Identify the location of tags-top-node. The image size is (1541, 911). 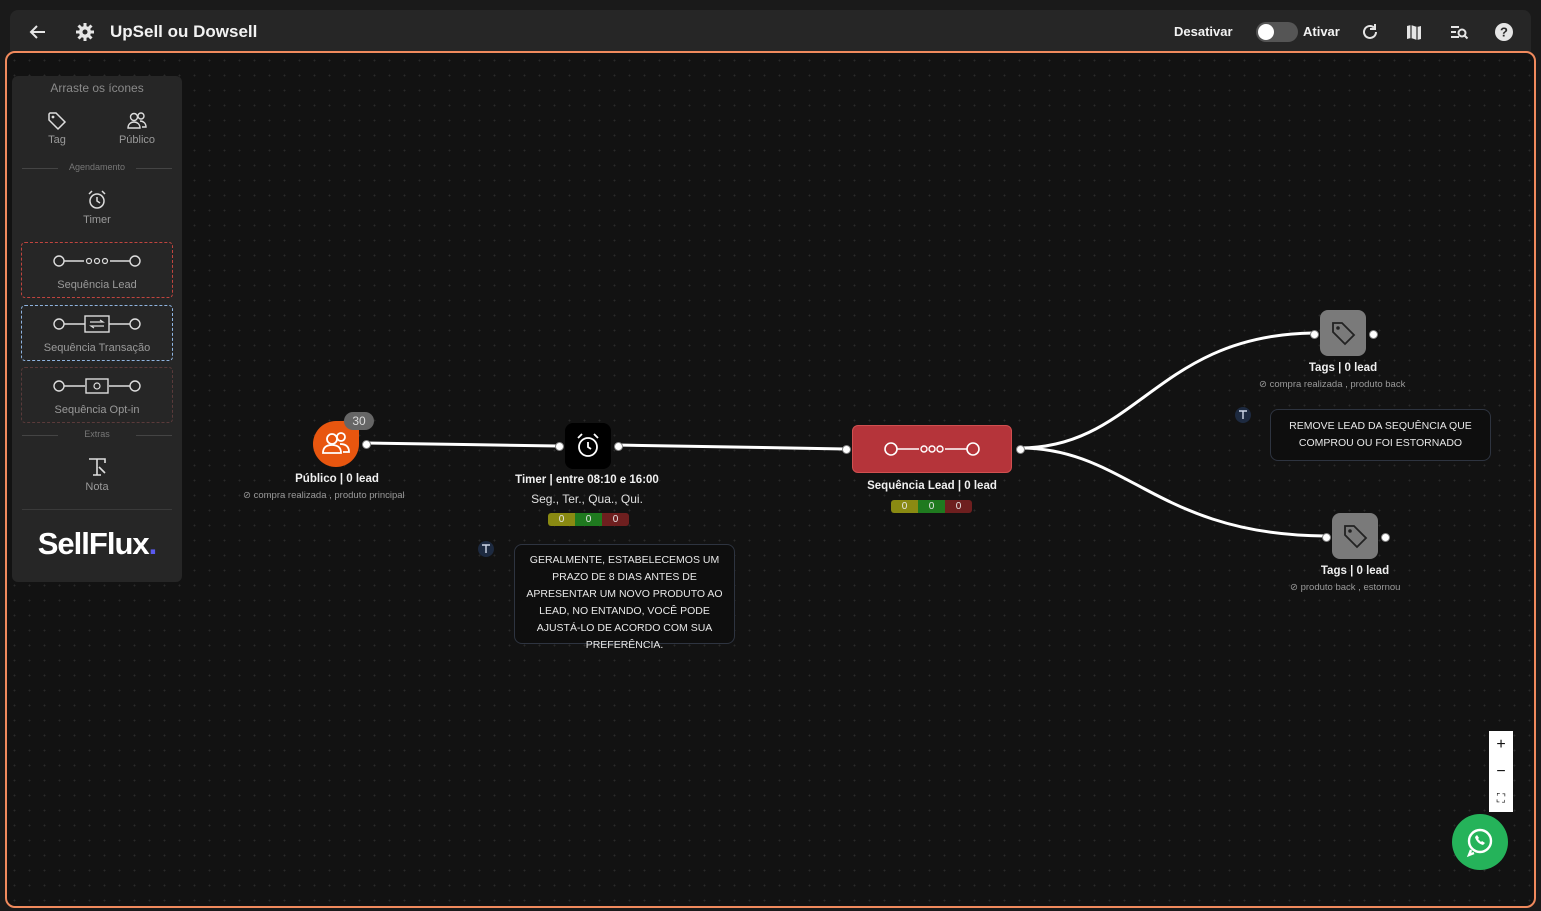
(1343, 333).